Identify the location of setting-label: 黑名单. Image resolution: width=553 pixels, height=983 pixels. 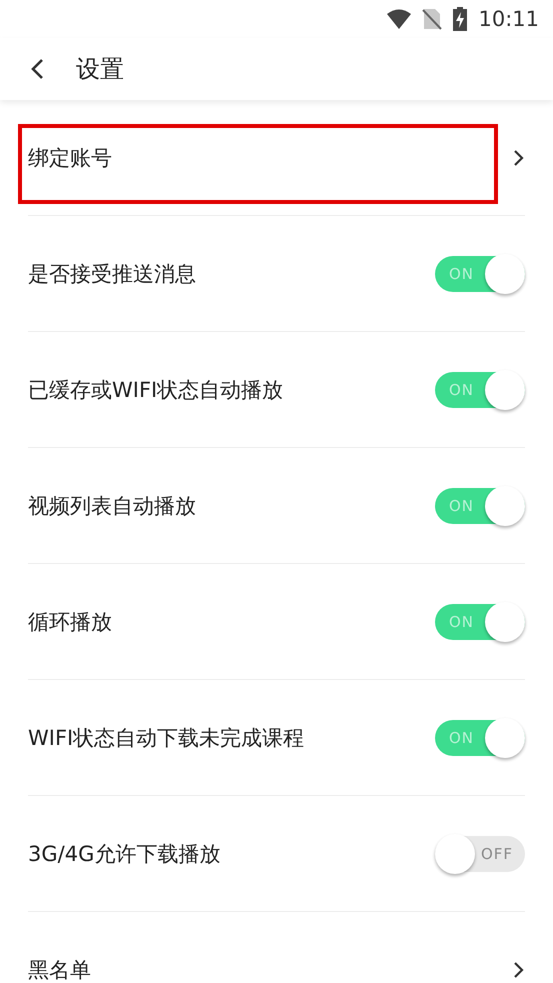
(59, 969).